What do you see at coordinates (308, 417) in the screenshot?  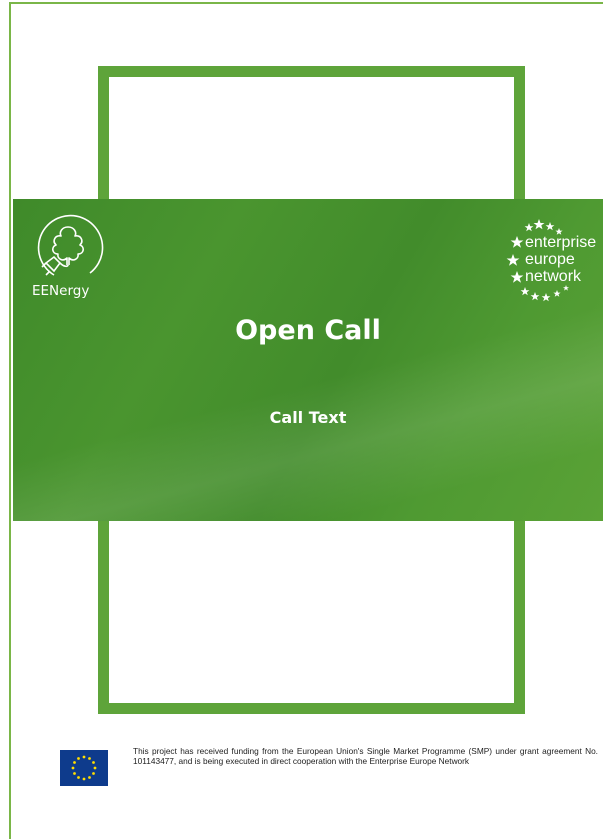 I see `cover-subtitle: Call Text` at bounding box center [308, 417].